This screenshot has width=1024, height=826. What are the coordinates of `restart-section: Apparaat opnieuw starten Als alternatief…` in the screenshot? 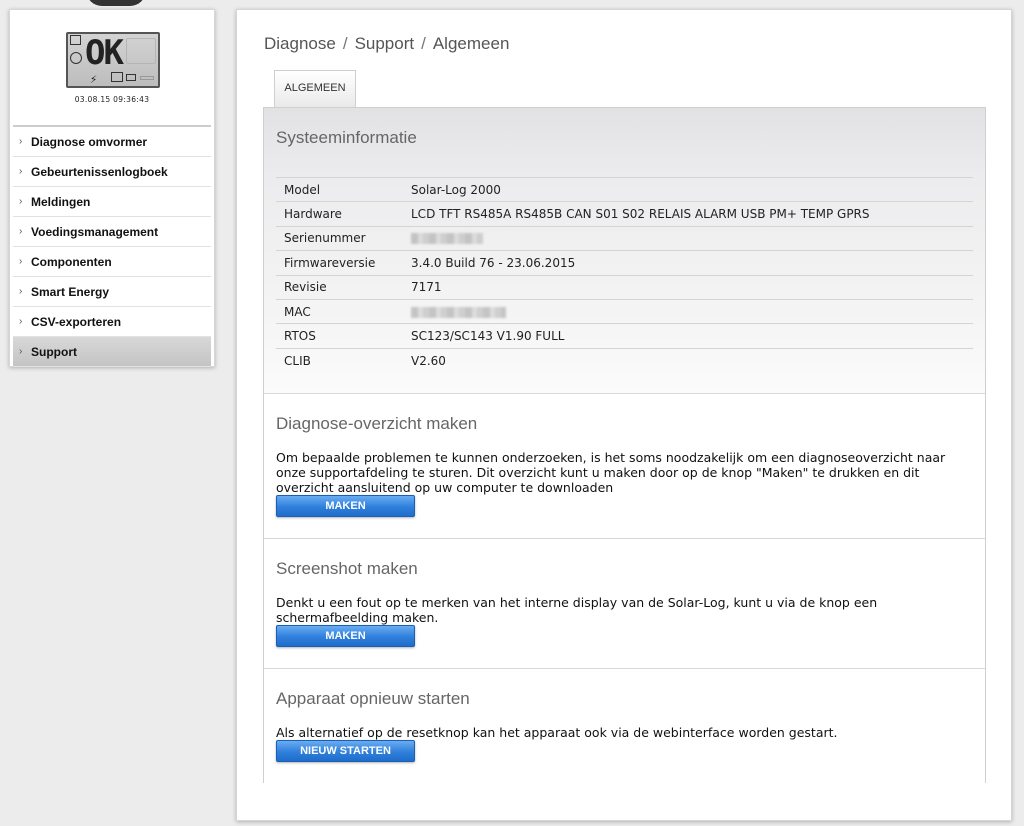 It's located at (624, 726).